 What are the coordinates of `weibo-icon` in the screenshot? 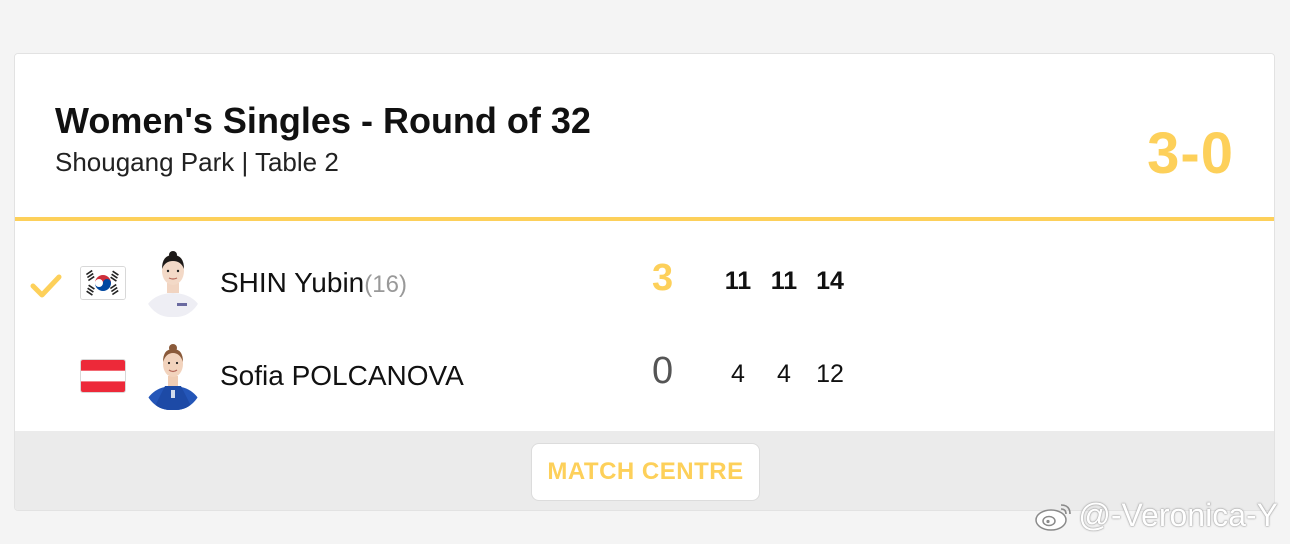 It's located at (1053, 517).